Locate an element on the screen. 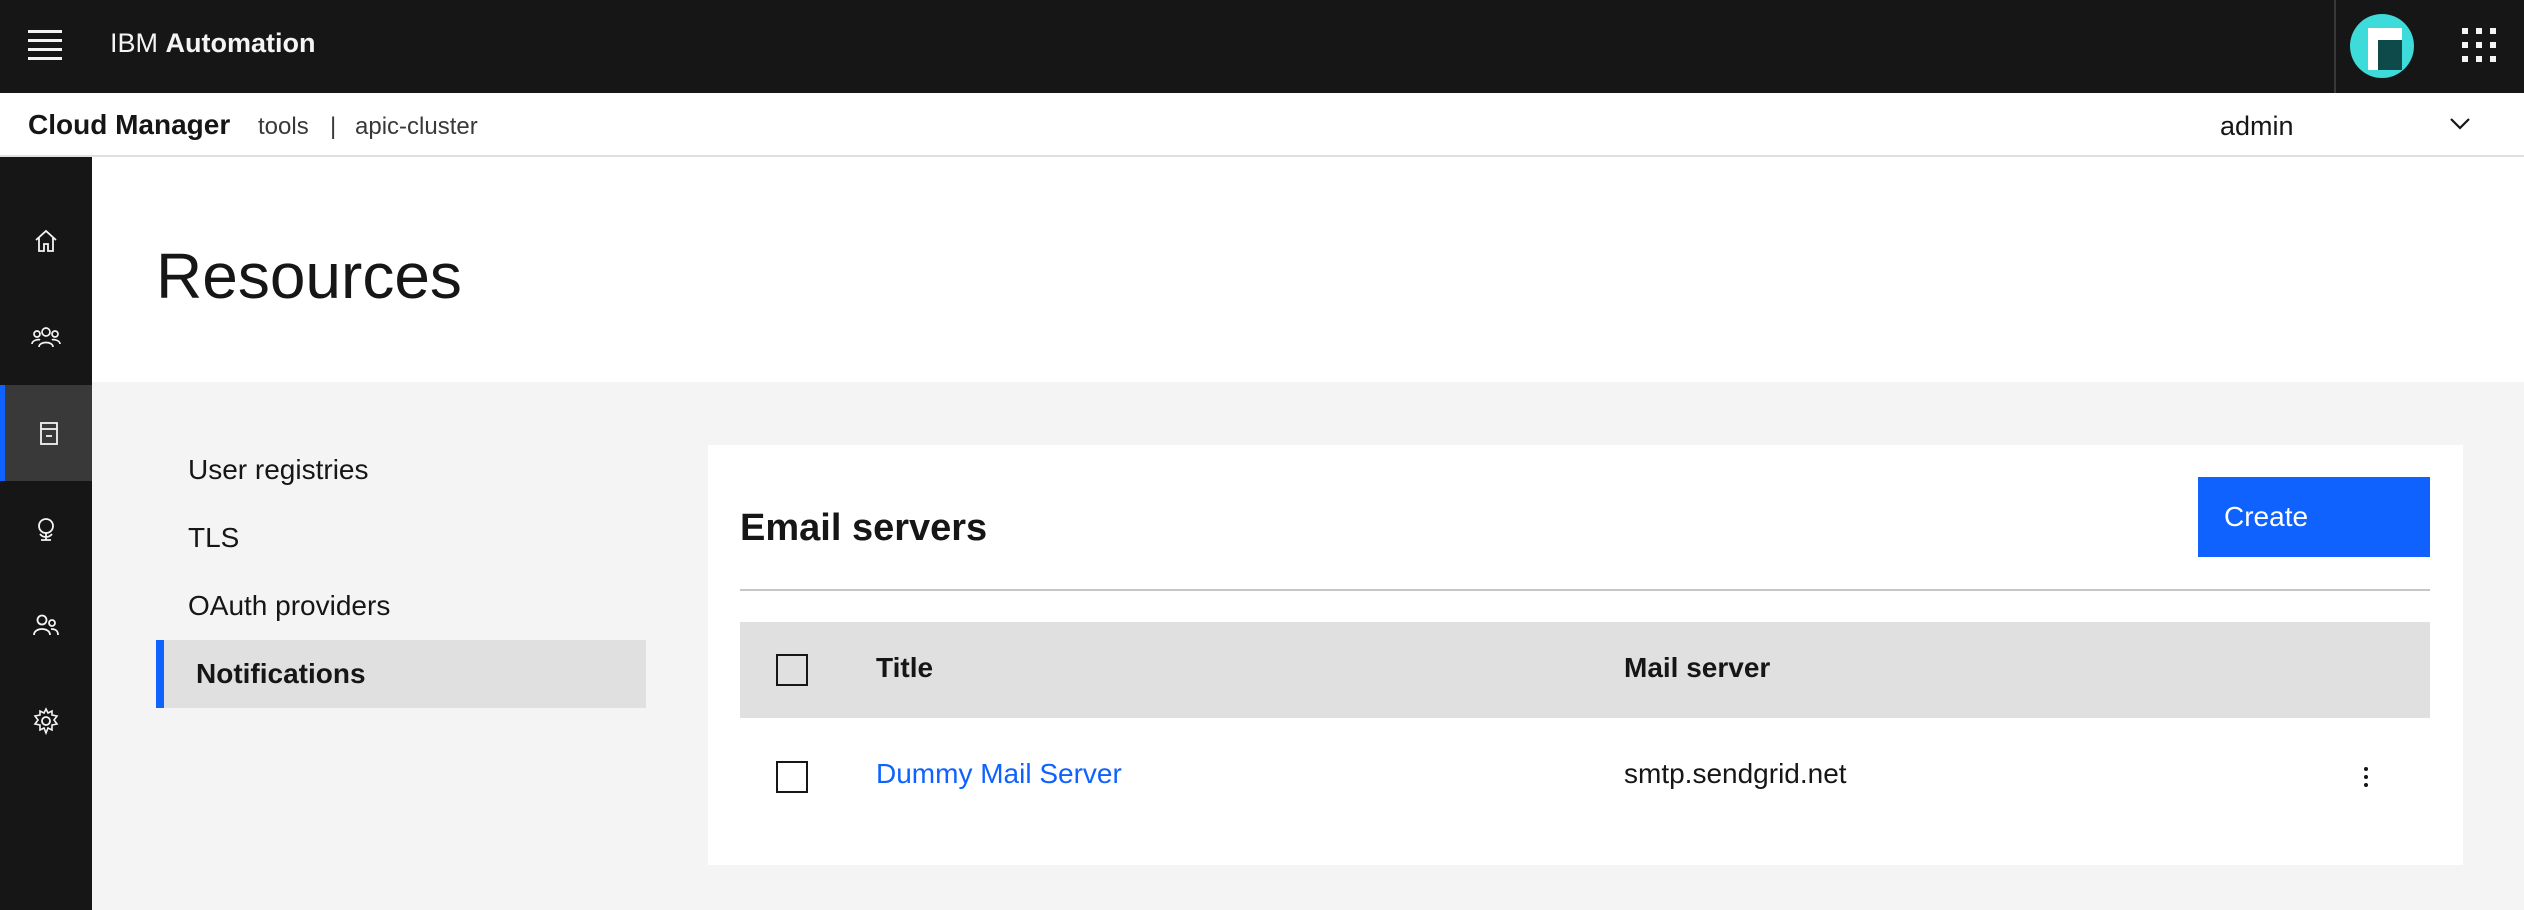 Image resolution: width=2524 pixels, height=910 pixels. table-header: Title Mail server is located at coordinates (1585, 670).